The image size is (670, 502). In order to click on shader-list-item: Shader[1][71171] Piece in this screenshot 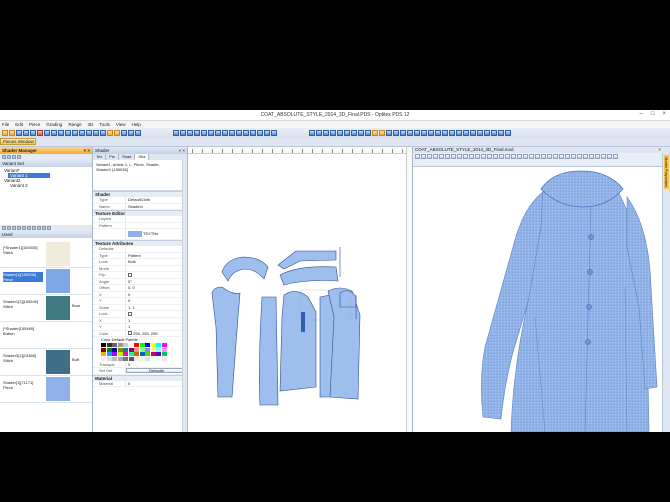, I will do `click(46, 389)`.